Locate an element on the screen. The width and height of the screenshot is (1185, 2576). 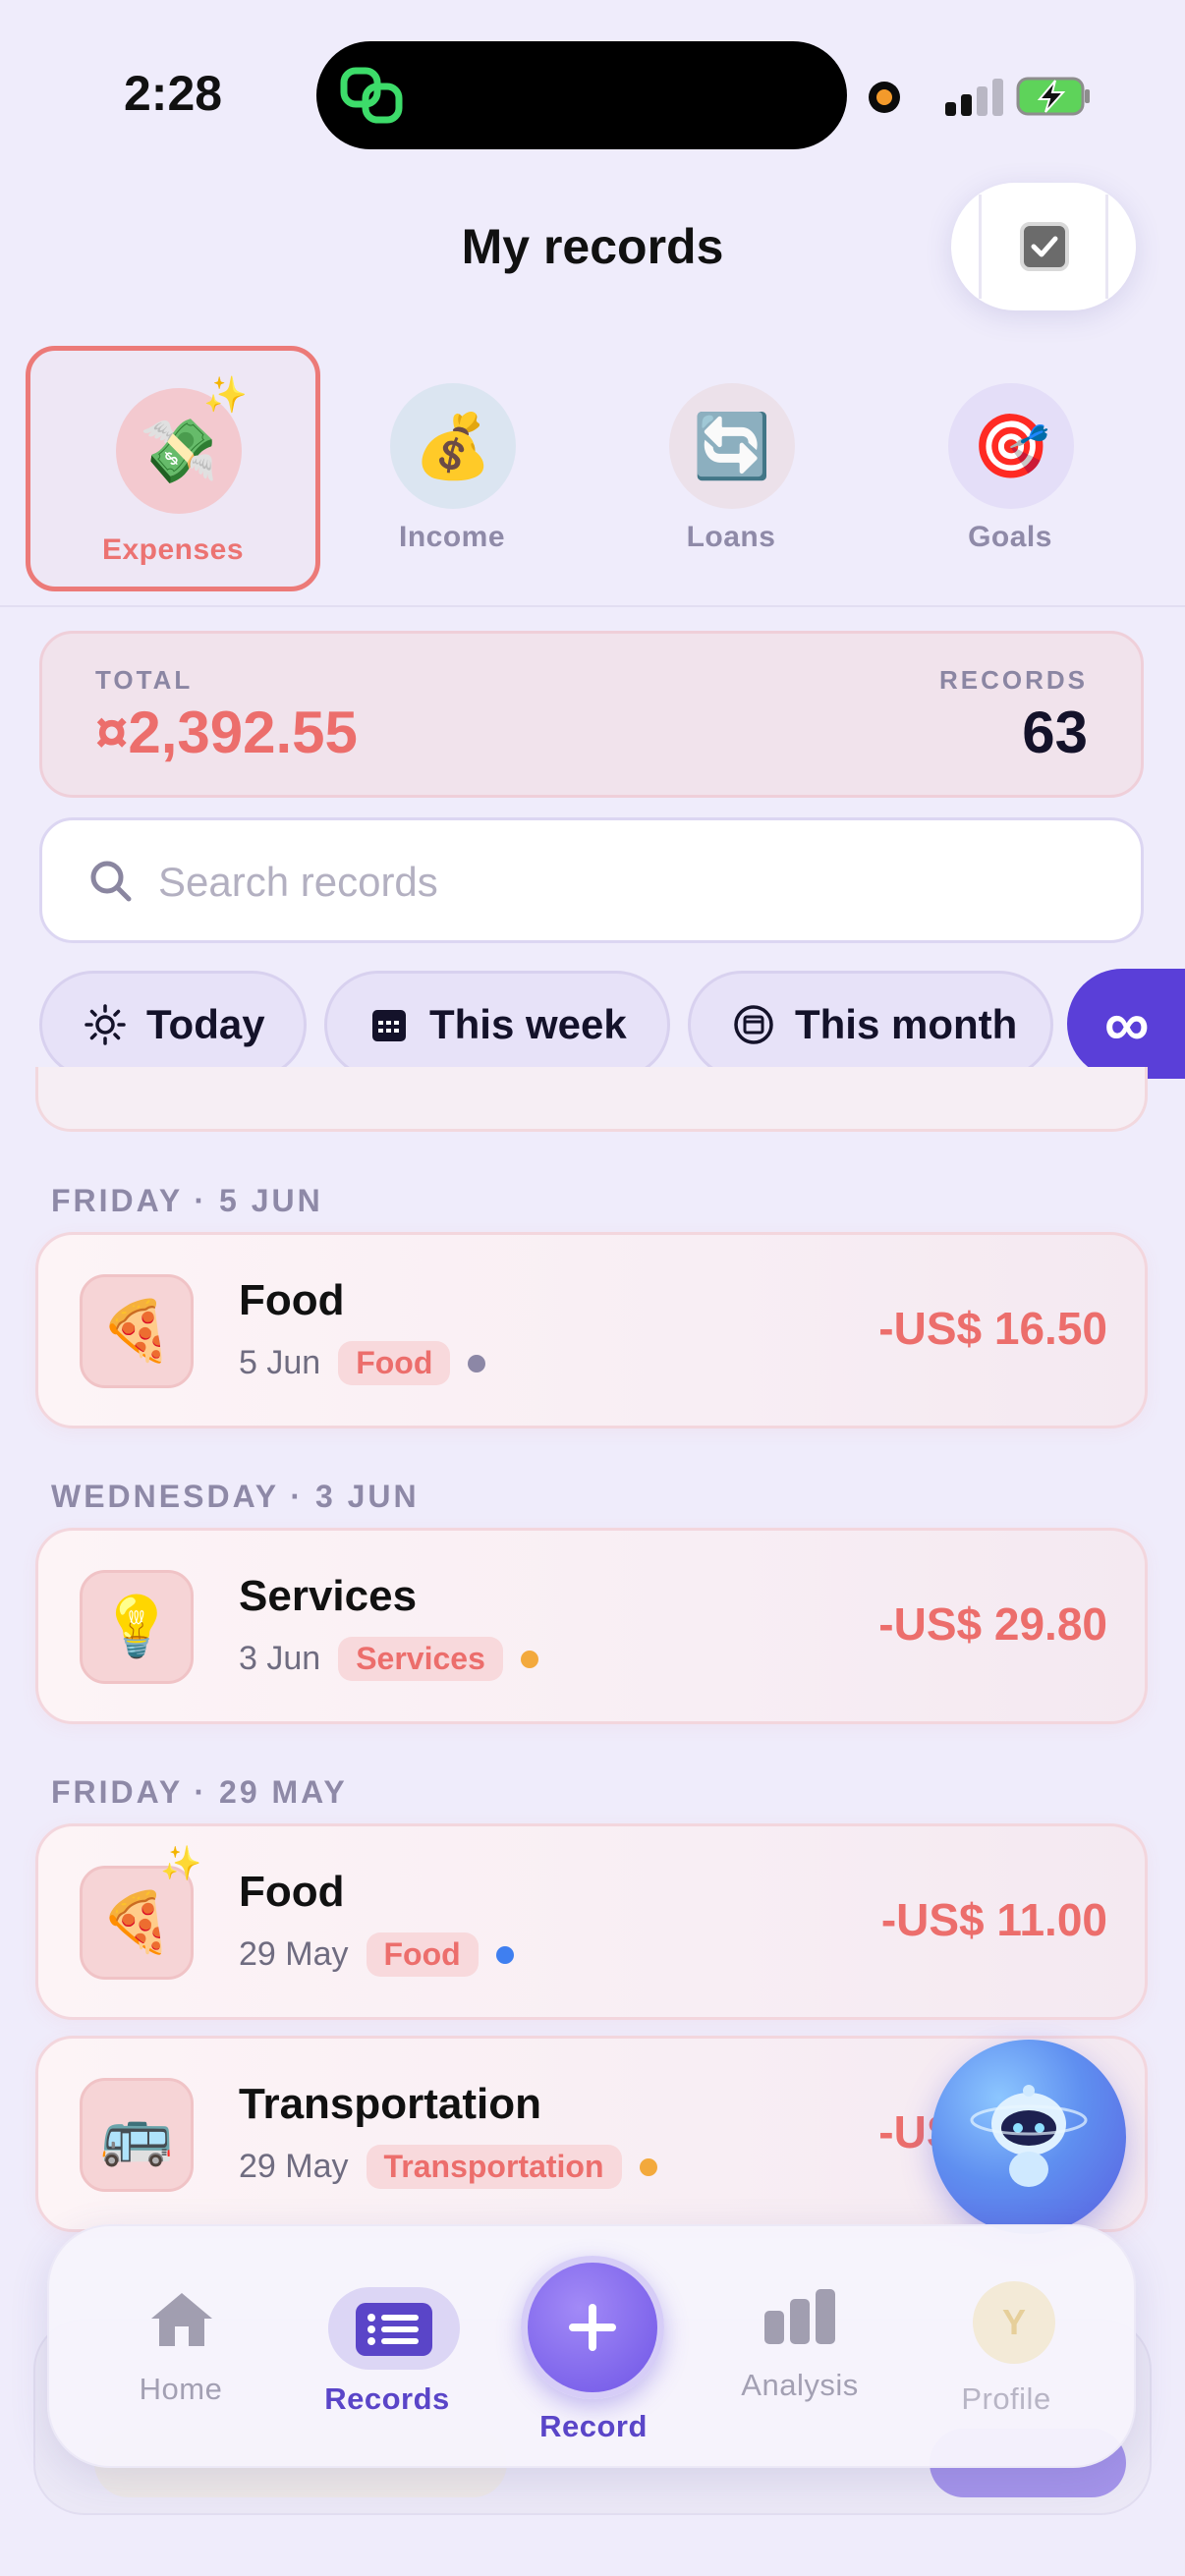
total-value: ¤2,392.55 is located at coordinates (227, 732).